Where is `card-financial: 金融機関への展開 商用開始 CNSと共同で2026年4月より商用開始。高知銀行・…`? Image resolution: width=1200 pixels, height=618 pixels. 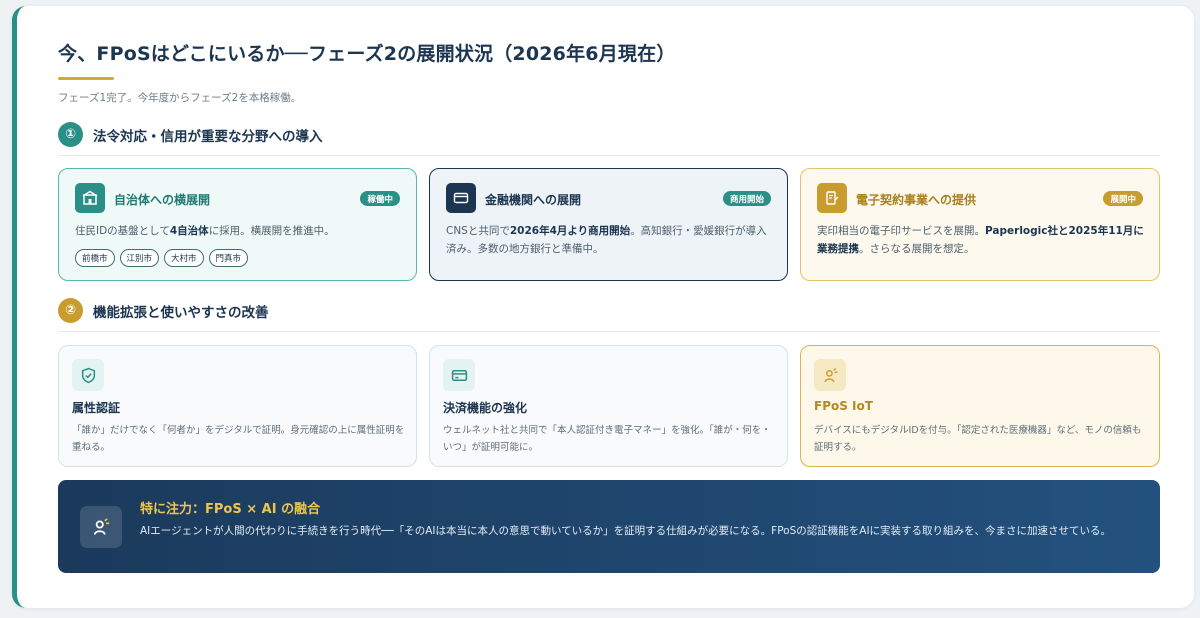 card-financial: 金融機関への展開 商用開始 CNSと共同で2026年4月より商用開始。高知銀行・… is located at coordinates (608, 224).